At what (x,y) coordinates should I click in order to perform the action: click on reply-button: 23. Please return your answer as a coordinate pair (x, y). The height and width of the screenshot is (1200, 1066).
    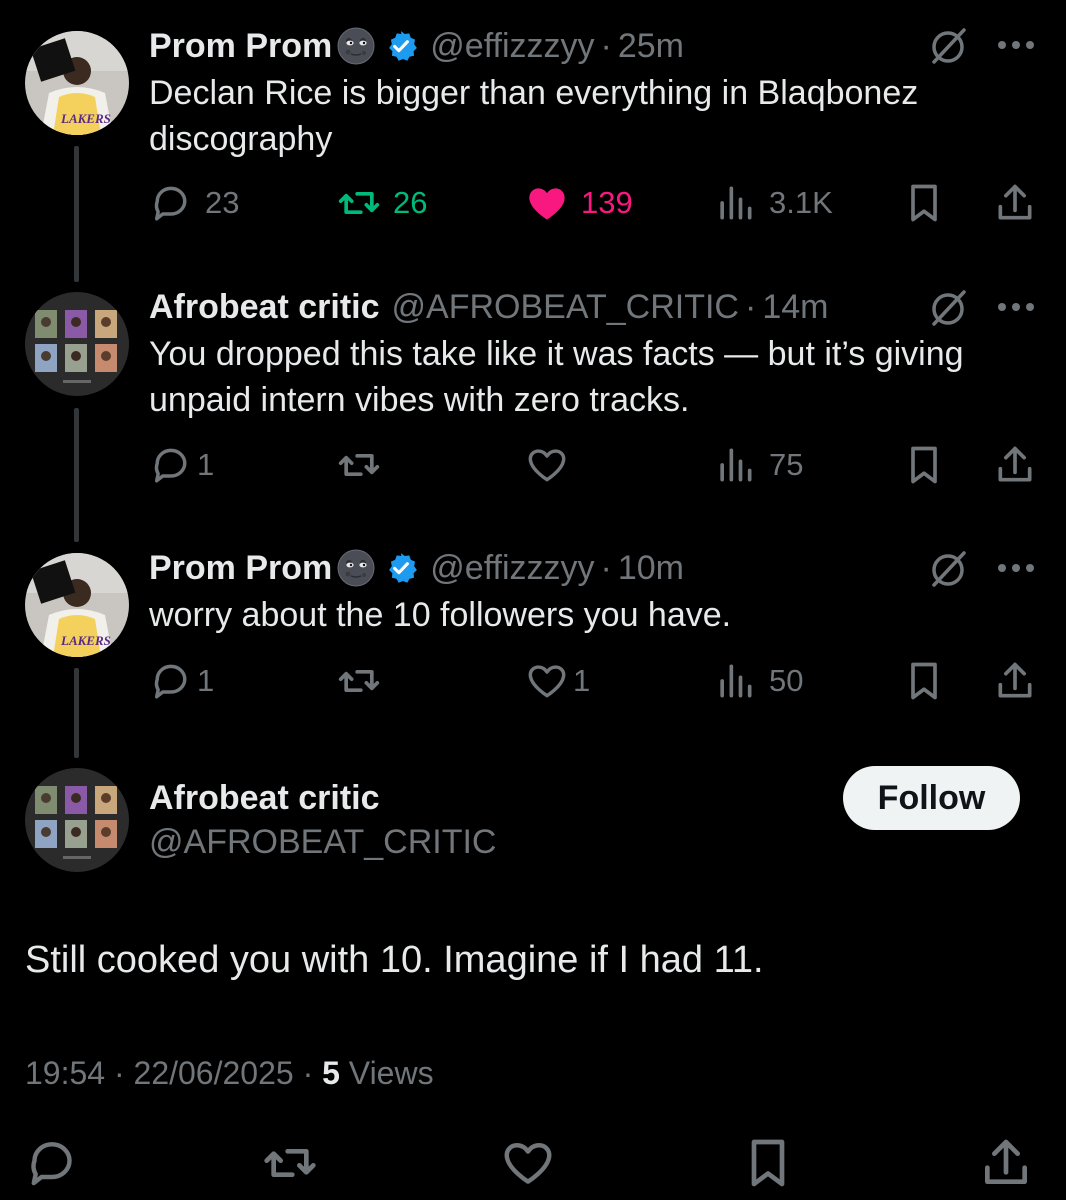
    Looking at the image, I should click on (194, 203).